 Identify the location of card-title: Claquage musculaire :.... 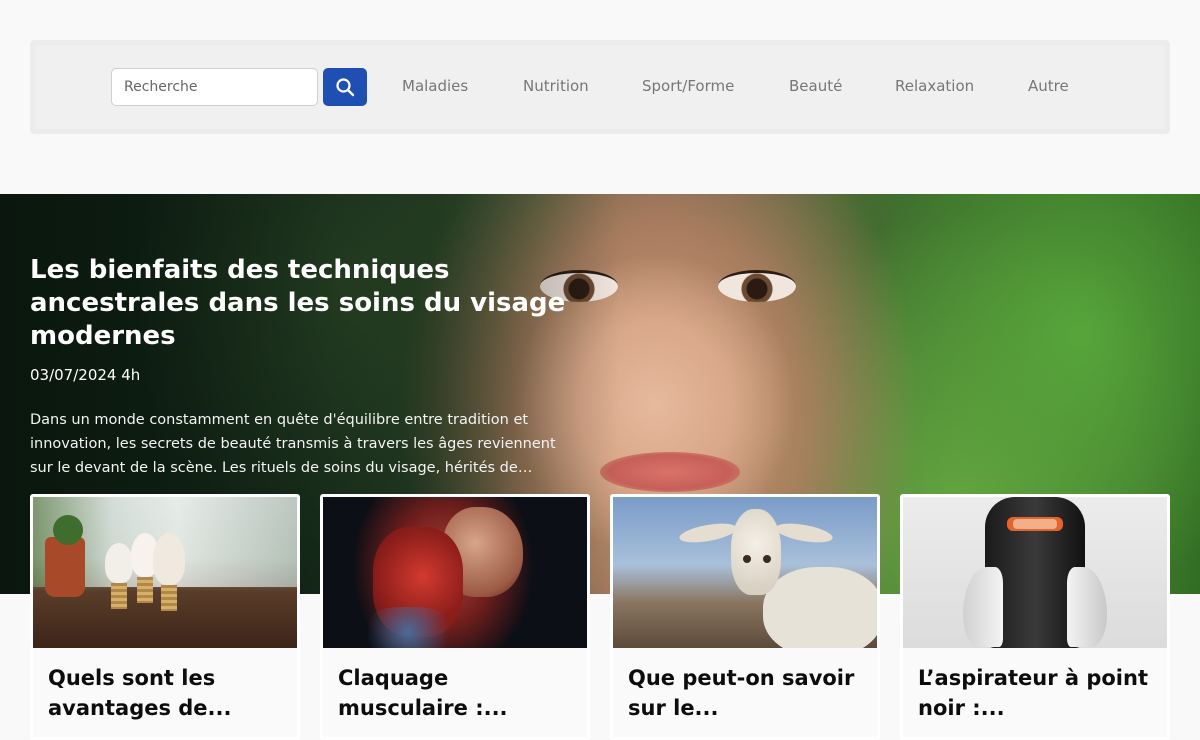
(458, 693).